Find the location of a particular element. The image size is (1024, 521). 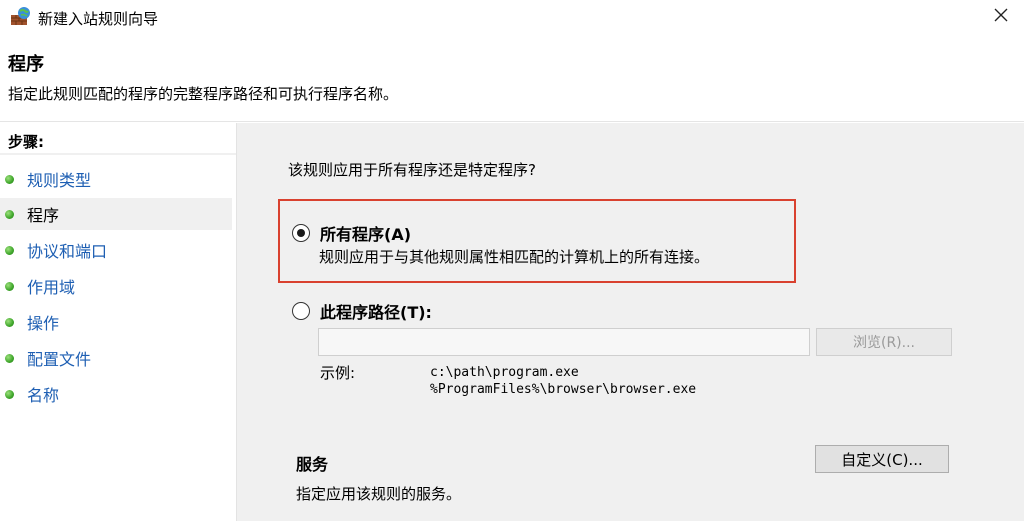

step-label: 协议和端口 is located at coordinates (67, 251).